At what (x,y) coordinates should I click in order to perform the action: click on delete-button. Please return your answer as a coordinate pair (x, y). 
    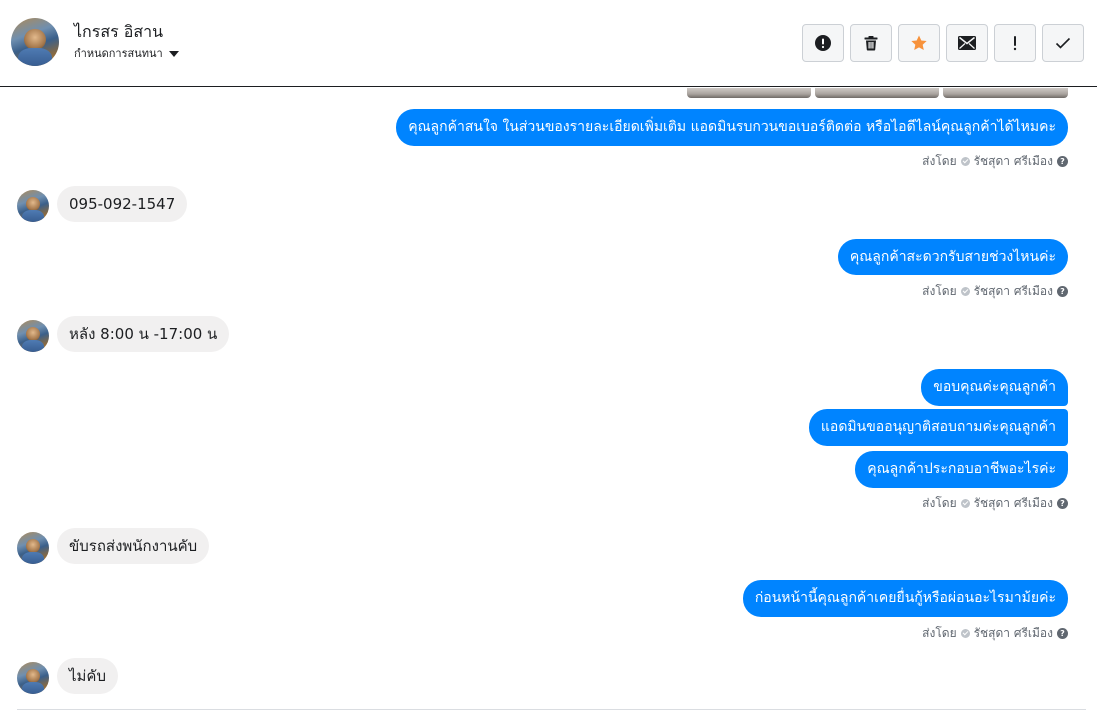
    Looking at the image, I should click on (871, 43).